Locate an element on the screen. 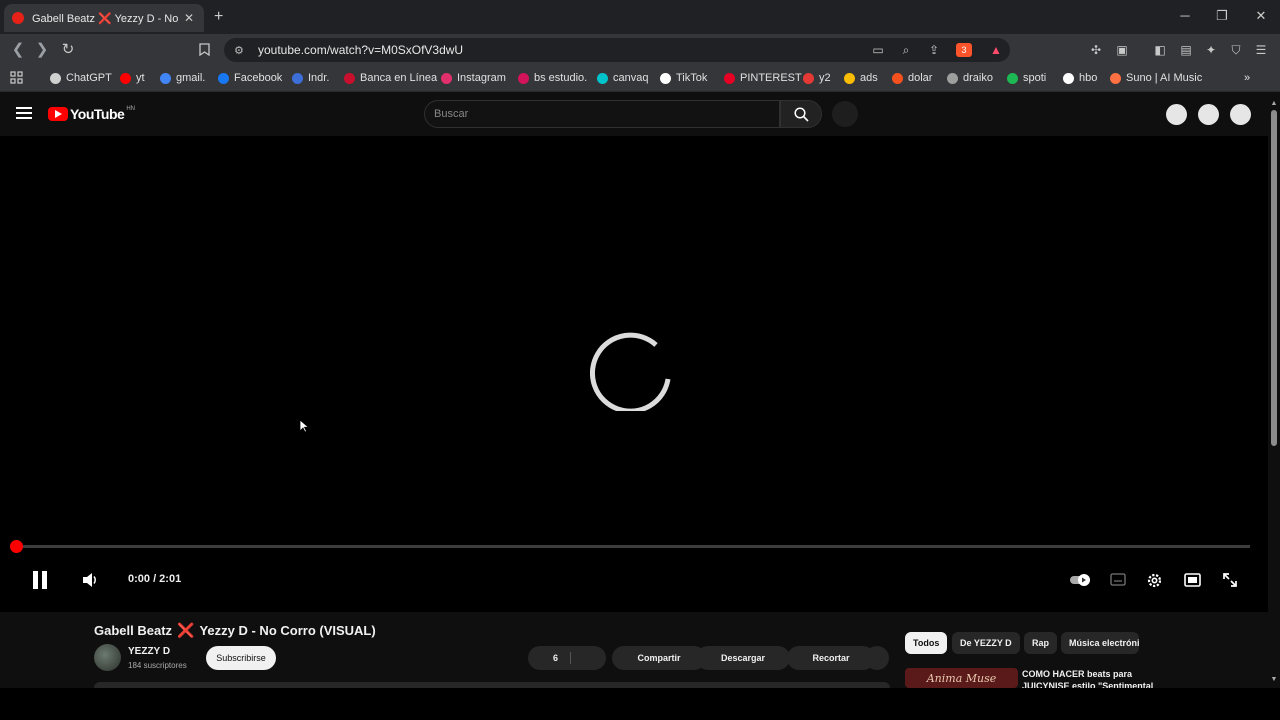 The width and height of the screenshot is (1280, 720). chip-electronic-music: Música electrónica is located at coordinates (1100, 643).